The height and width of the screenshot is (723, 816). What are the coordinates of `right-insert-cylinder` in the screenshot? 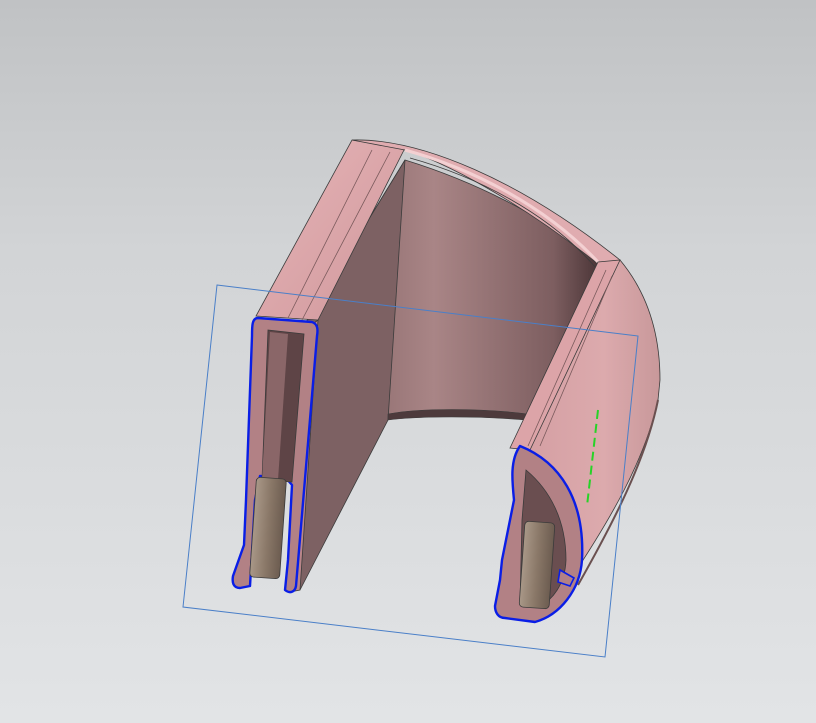 It's located at (537, 565).